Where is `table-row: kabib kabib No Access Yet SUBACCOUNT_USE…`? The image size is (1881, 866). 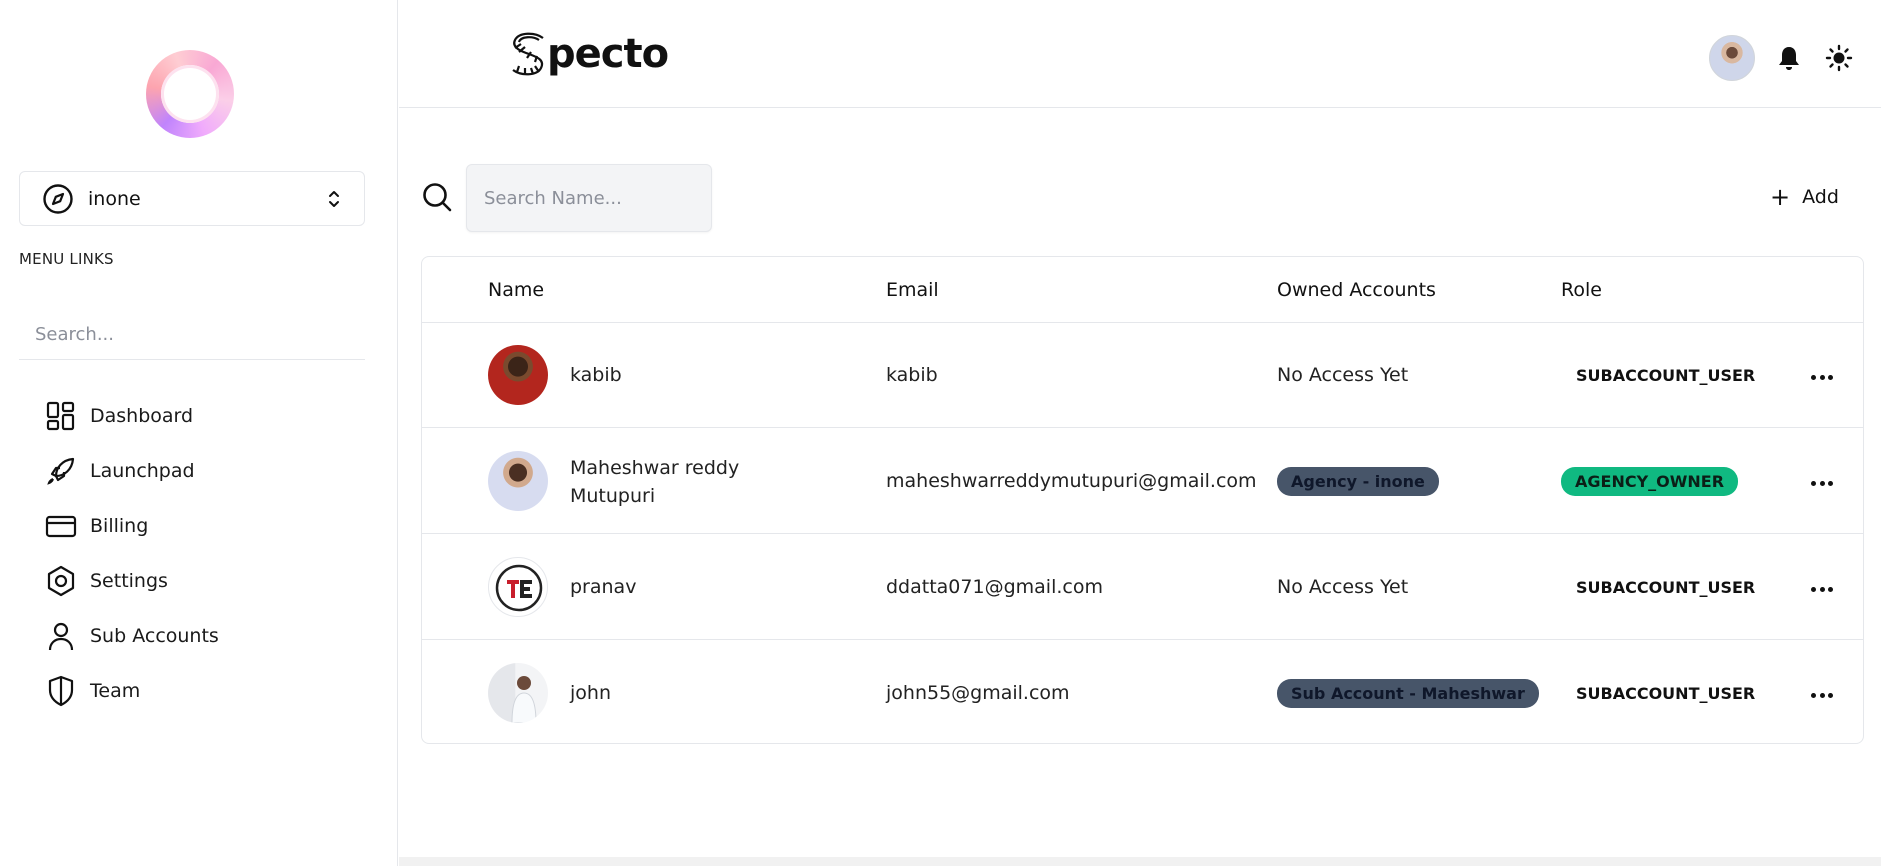
table-row: kabib kabib No Access Yet SUBACCOUNT_USE… is located at coordinates (1142, 375).